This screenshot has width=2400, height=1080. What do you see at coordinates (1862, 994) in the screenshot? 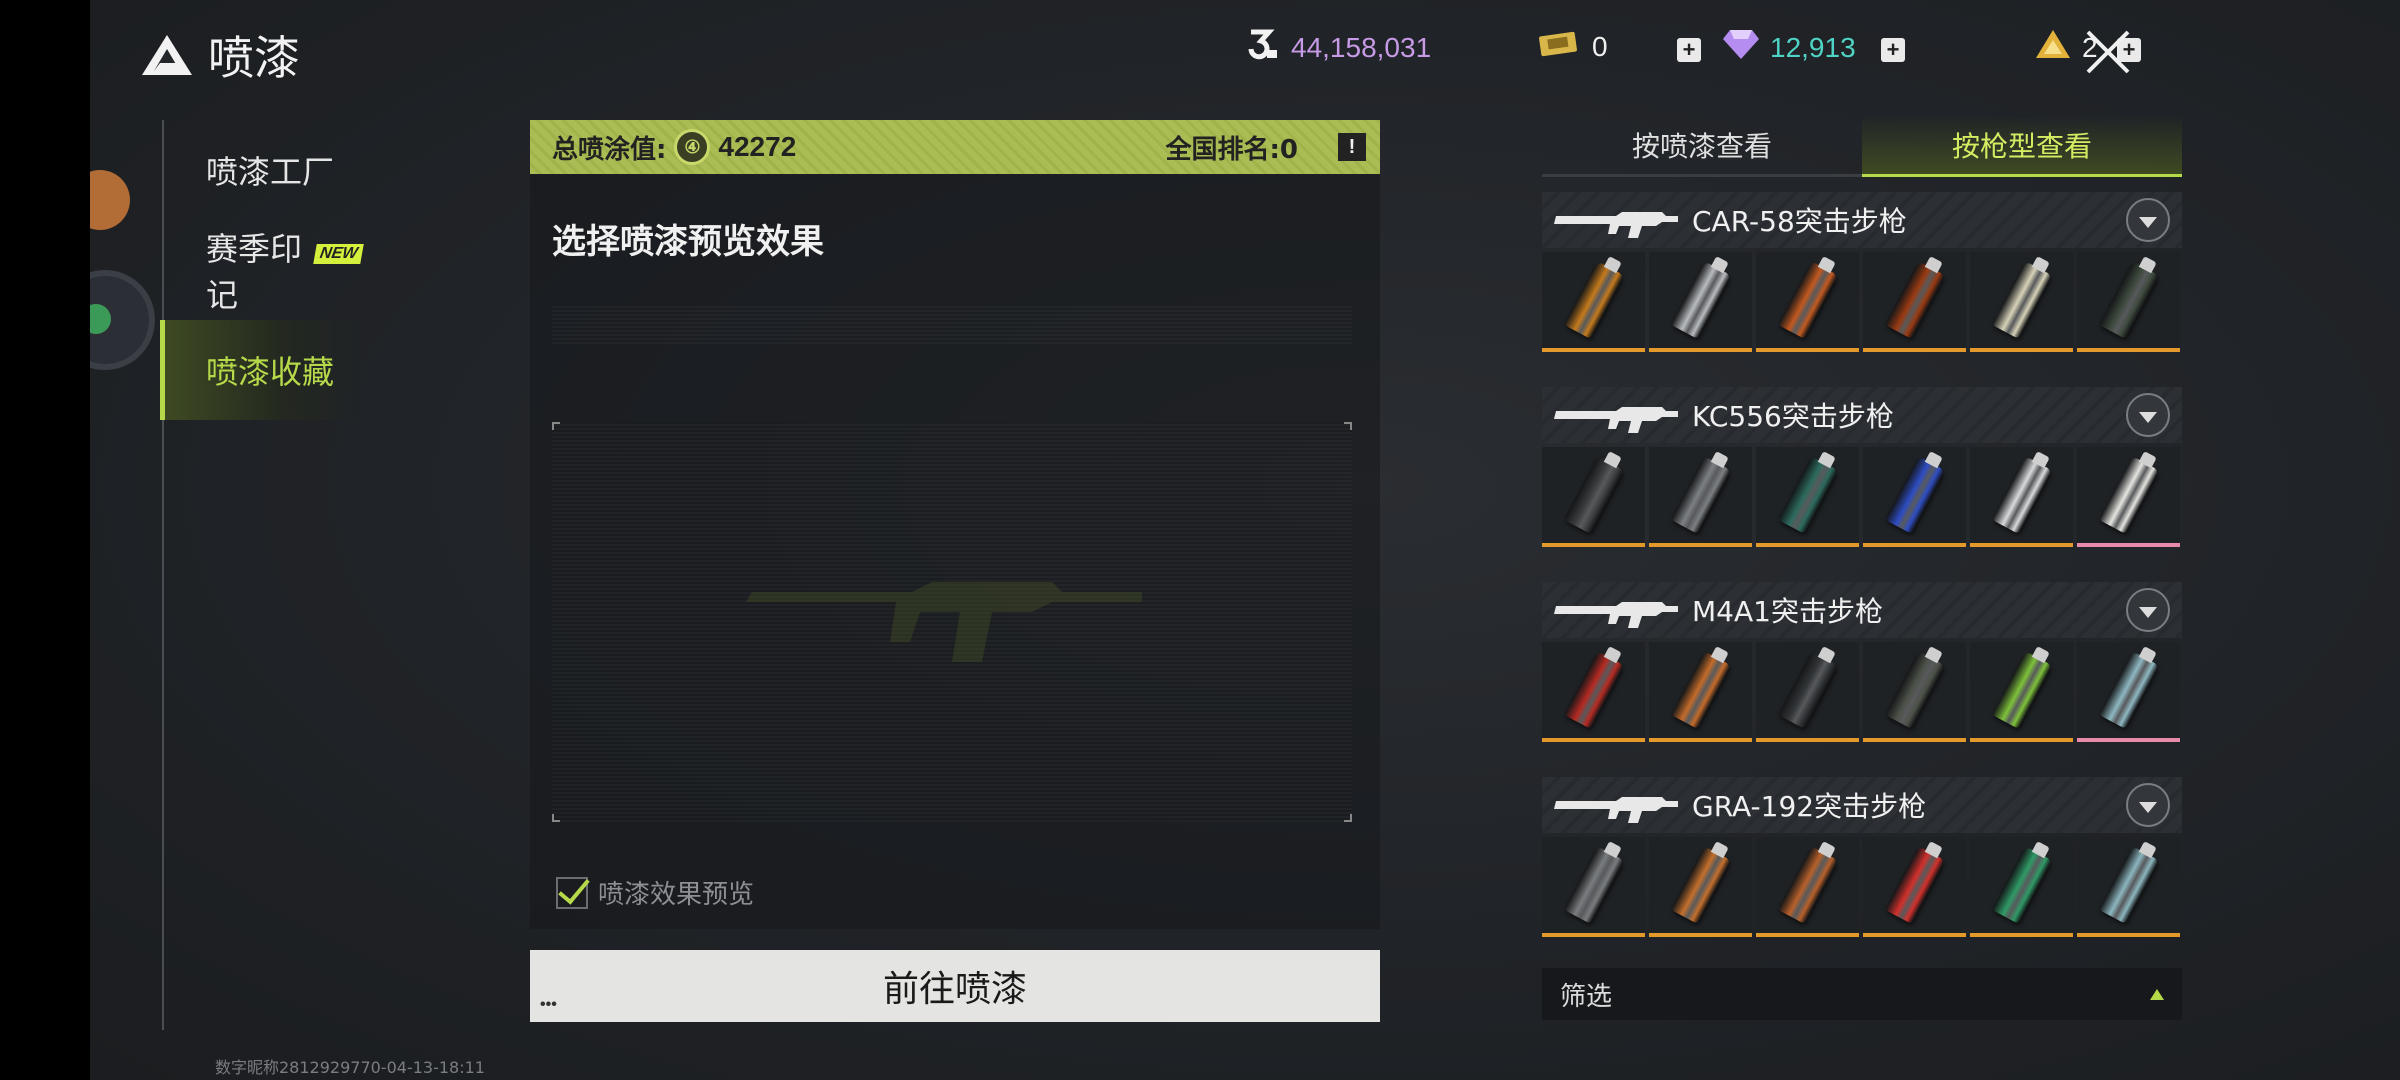
I see `filter-bar: 筛选` at bounding box center [1862, 994].